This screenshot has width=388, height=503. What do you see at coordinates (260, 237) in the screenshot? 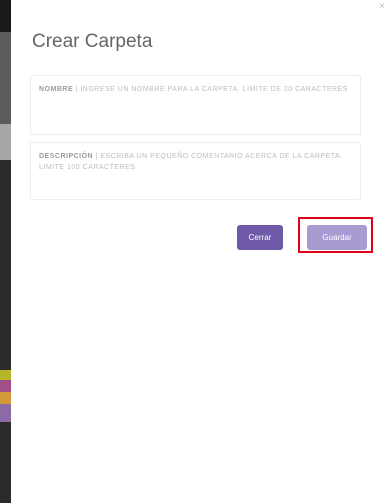
I see `cancel-button: Cerrar` at bounding box center [260, 237].